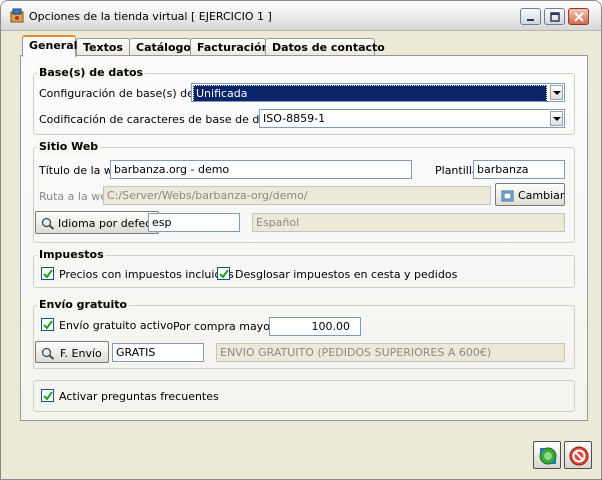 This screenshot has height=480, width=602. Describe the element at coordinates (346, 274) in the screenshot. I see `break-down-taxes-label: Desglosar impuestos en cesta y pedidos` at that location.